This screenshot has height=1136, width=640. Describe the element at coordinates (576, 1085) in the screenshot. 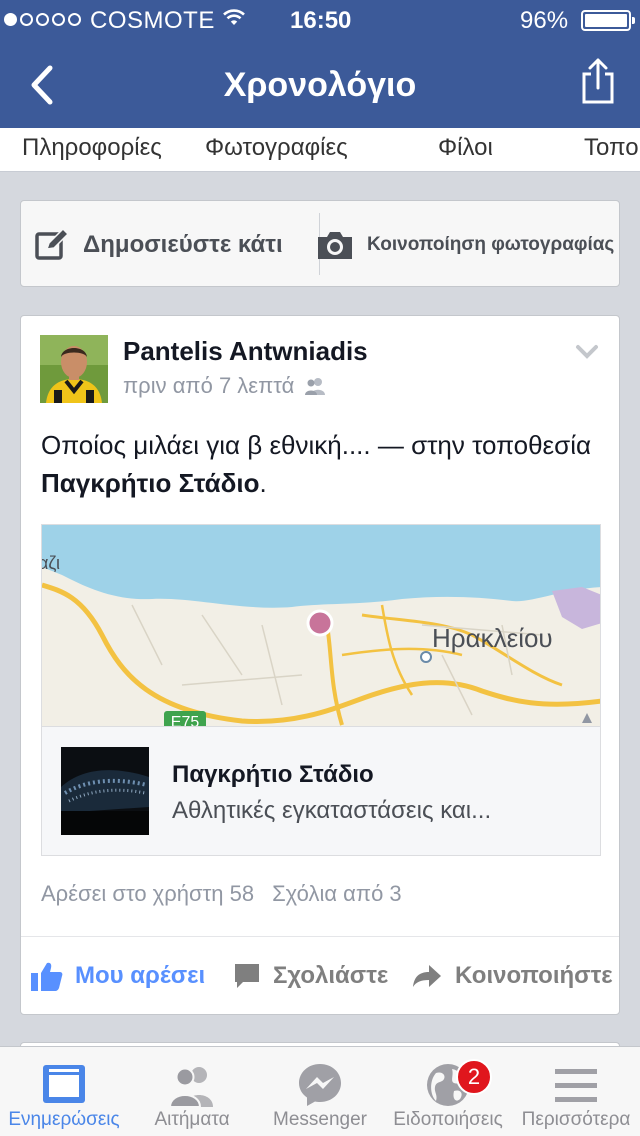

I see `menu-icon` at that location.